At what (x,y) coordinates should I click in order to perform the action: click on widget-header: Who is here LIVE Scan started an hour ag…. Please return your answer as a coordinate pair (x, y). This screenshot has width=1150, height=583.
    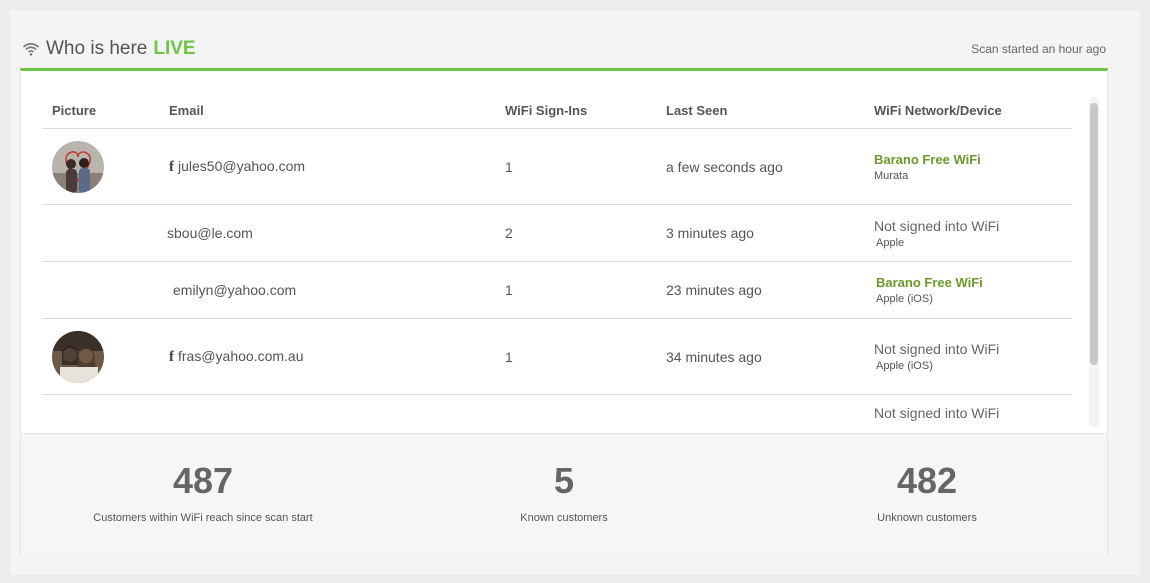
    Looking at the image, I should click on (565, 49).